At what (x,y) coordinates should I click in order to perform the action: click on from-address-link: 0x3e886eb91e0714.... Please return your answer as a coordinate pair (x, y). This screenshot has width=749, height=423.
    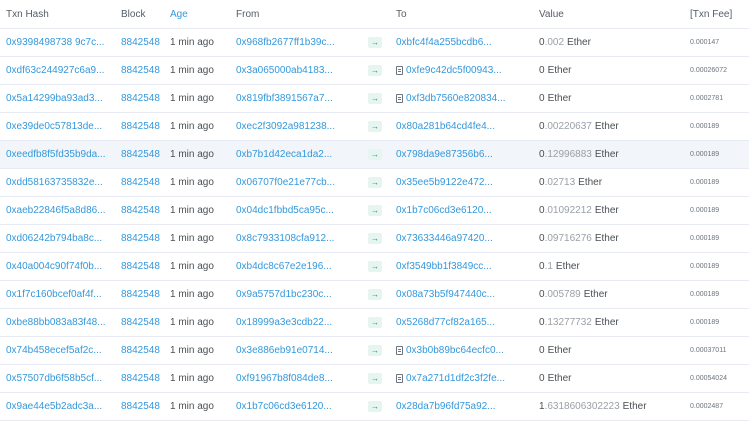
    Looking at the image, I should click on (284, 350).